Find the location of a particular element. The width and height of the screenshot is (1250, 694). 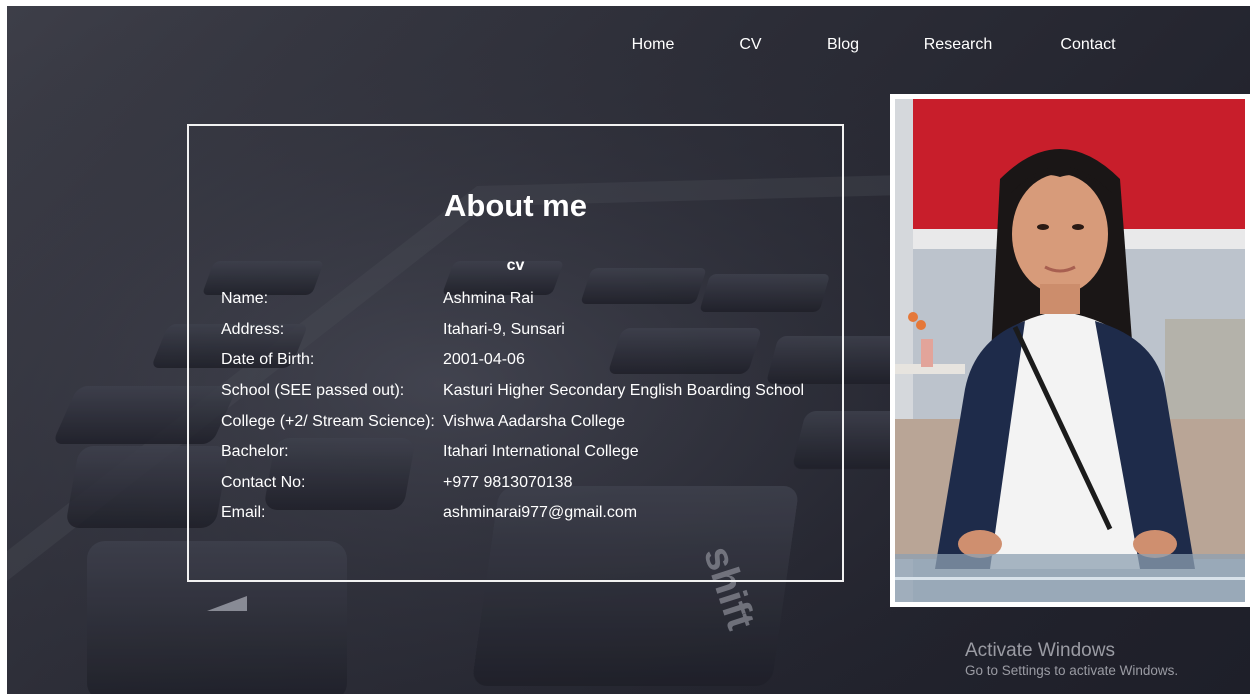

bachelor-value: Itahari International College is located at coordinates (541, 452).